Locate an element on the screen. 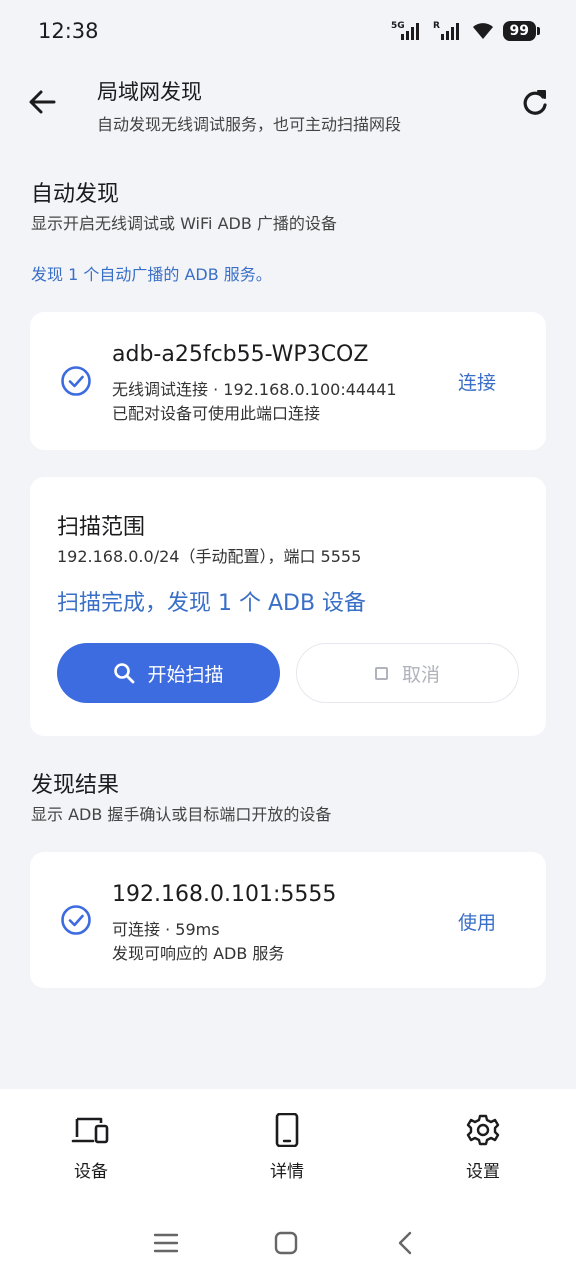 This screenshot has width=576, height=1280. results-title: 发现结果 is located at coordinates (75, 785).